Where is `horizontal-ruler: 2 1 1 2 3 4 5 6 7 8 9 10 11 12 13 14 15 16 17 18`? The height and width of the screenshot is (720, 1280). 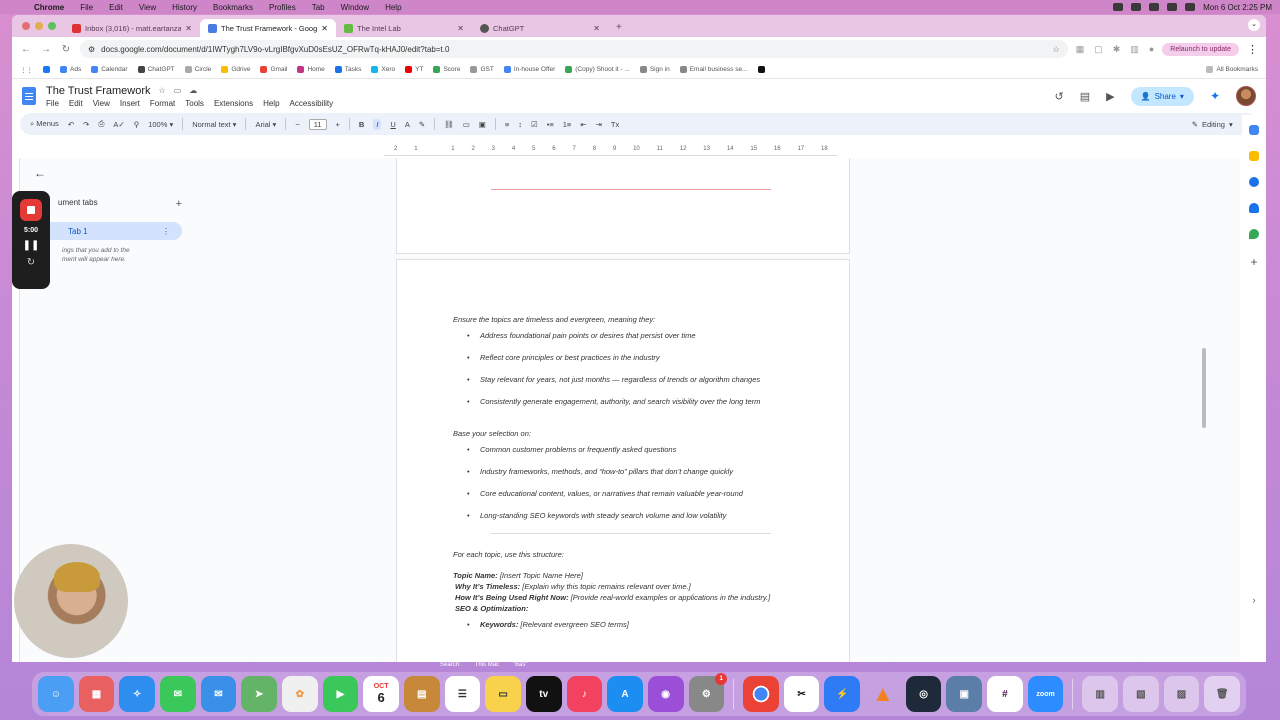 horizontal-ruler: 2 1 1 2 3 4 5 6 7 8 9 10 11 12 13 14 15 16 17 18 is located at coordinates (611, 151).